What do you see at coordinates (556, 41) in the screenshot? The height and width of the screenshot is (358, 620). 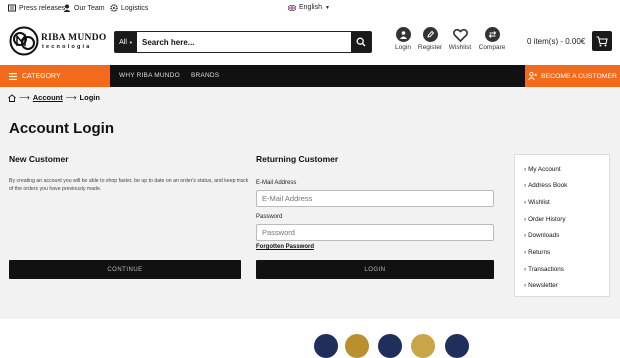 I see `cart-summary: 0 item(s) - 0.00€` at bounding box center [556, 41].